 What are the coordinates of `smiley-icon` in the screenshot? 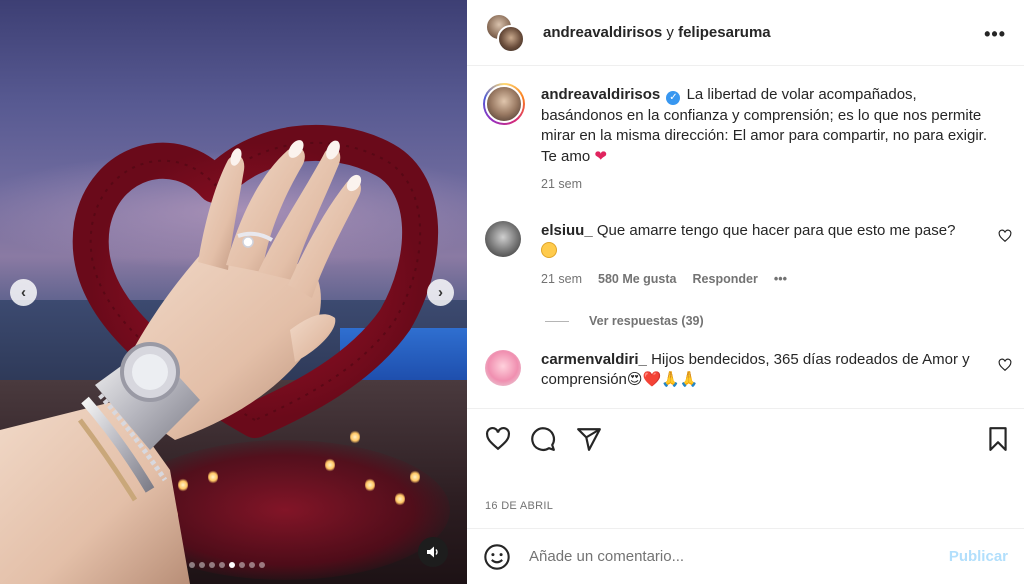 It's located at (497, 557).